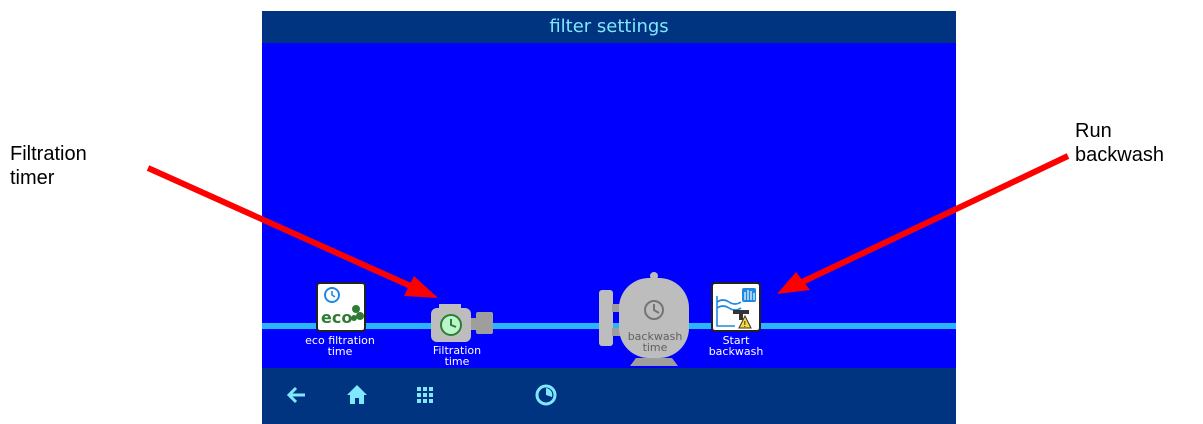  What do you see at coordinates (1093, 131) in the screenshot?
I see `annotation-right-line1: Run` at bounding box center [1093, 131].